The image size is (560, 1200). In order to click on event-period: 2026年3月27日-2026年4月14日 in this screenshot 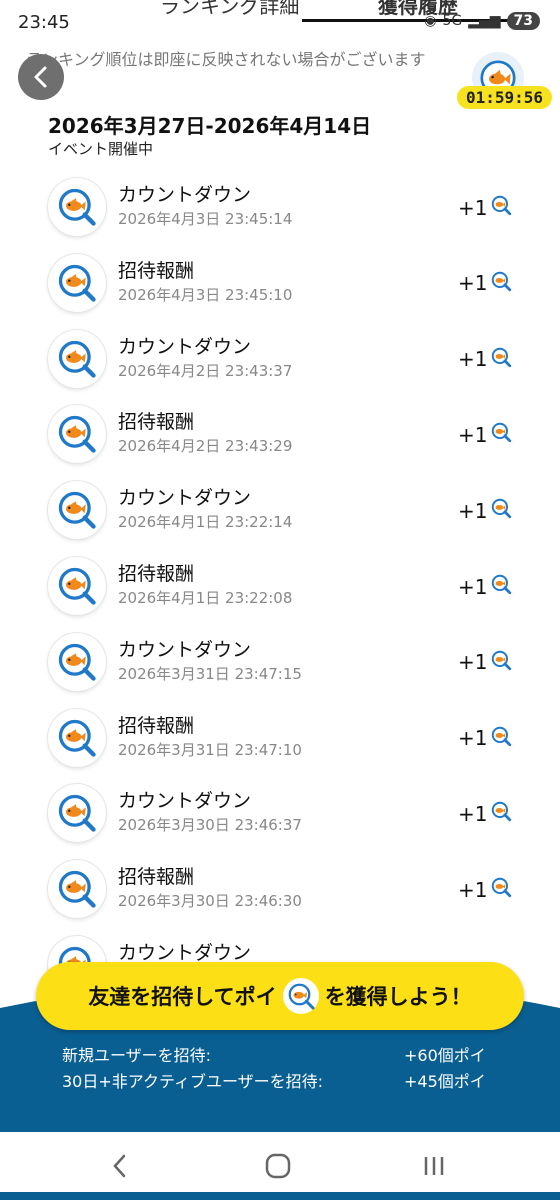, I will do `click(210, 126)`.